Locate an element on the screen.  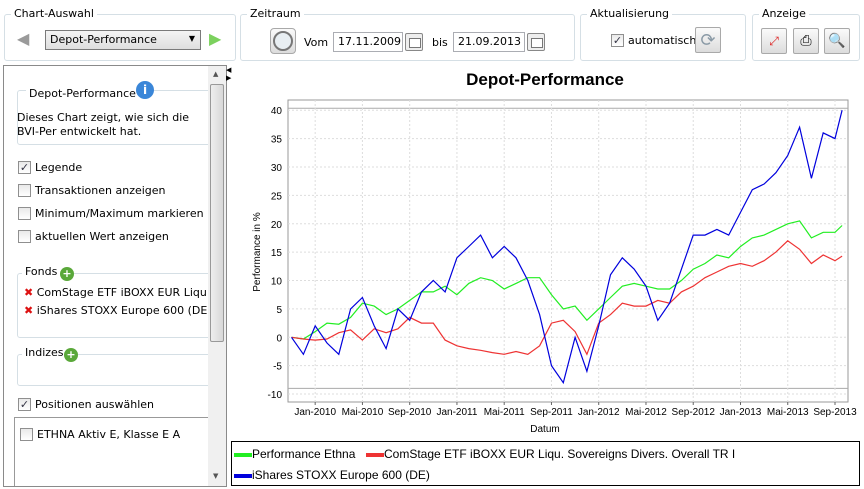
chart-title: Depot-Performance is located at coordinates (545, 79).